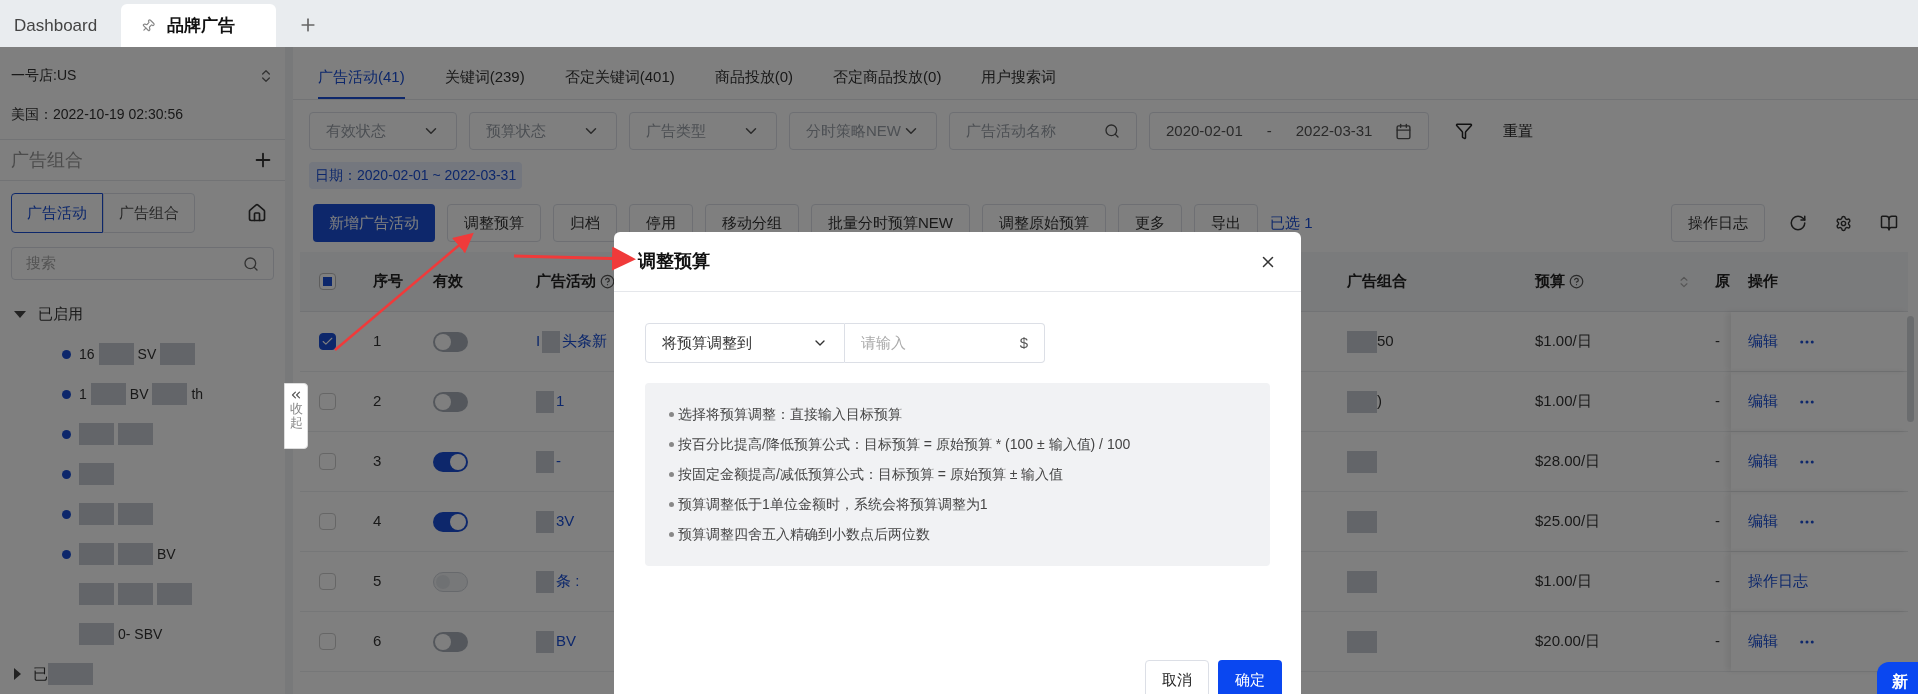 The height and width of the screenshot is (694, 1918). Describe the element at coordinates (448, 281) in the screenshot. I see `column-header: 有效` at that location.